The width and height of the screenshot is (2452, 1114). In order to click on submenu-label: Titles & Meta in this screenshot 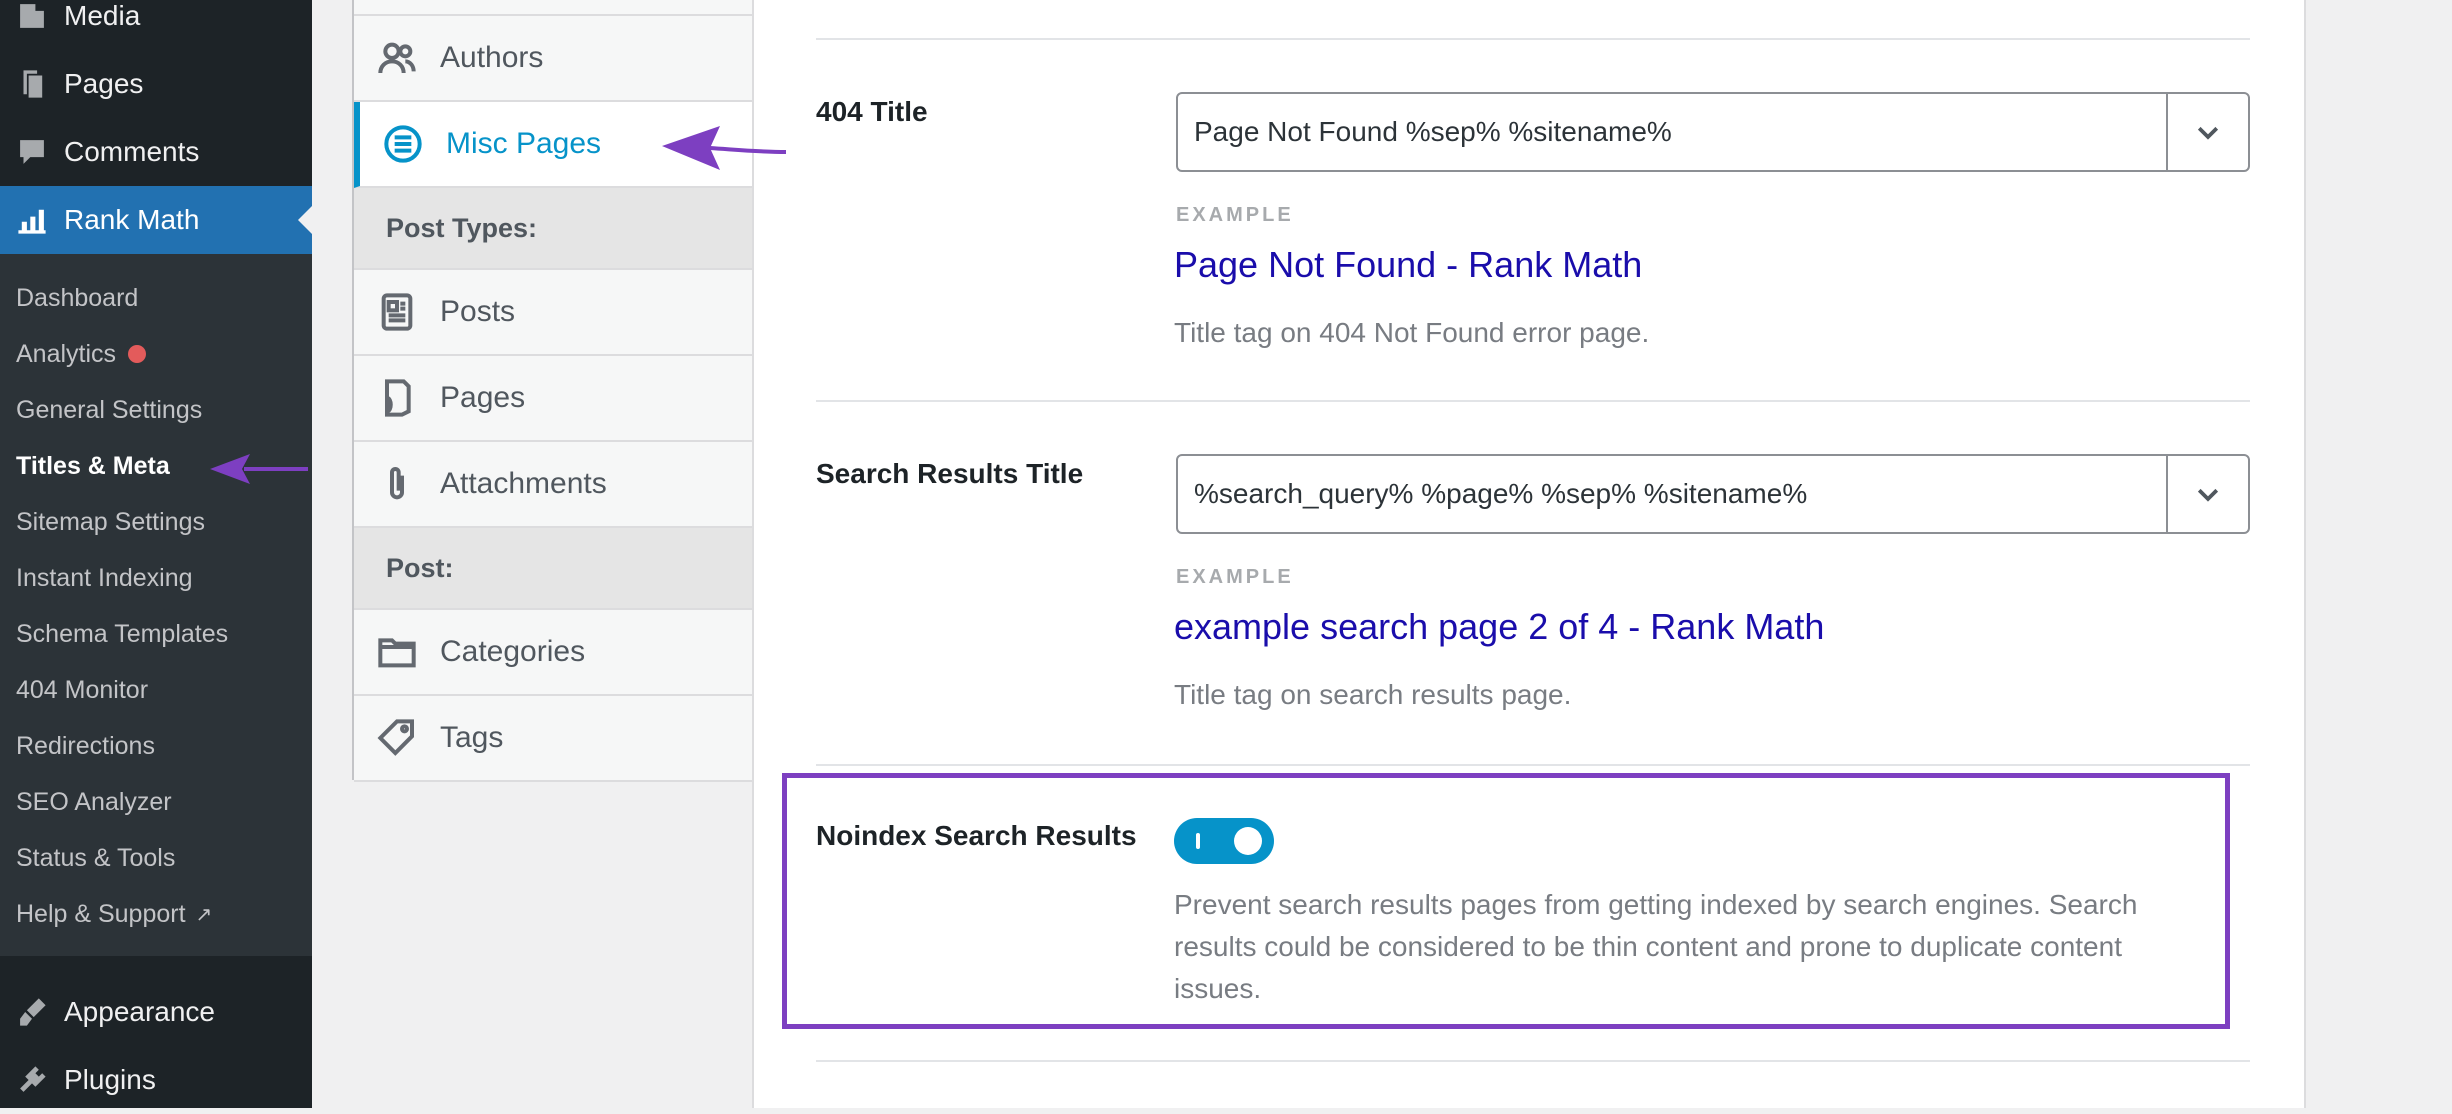, I will do `click(93, 465)`.